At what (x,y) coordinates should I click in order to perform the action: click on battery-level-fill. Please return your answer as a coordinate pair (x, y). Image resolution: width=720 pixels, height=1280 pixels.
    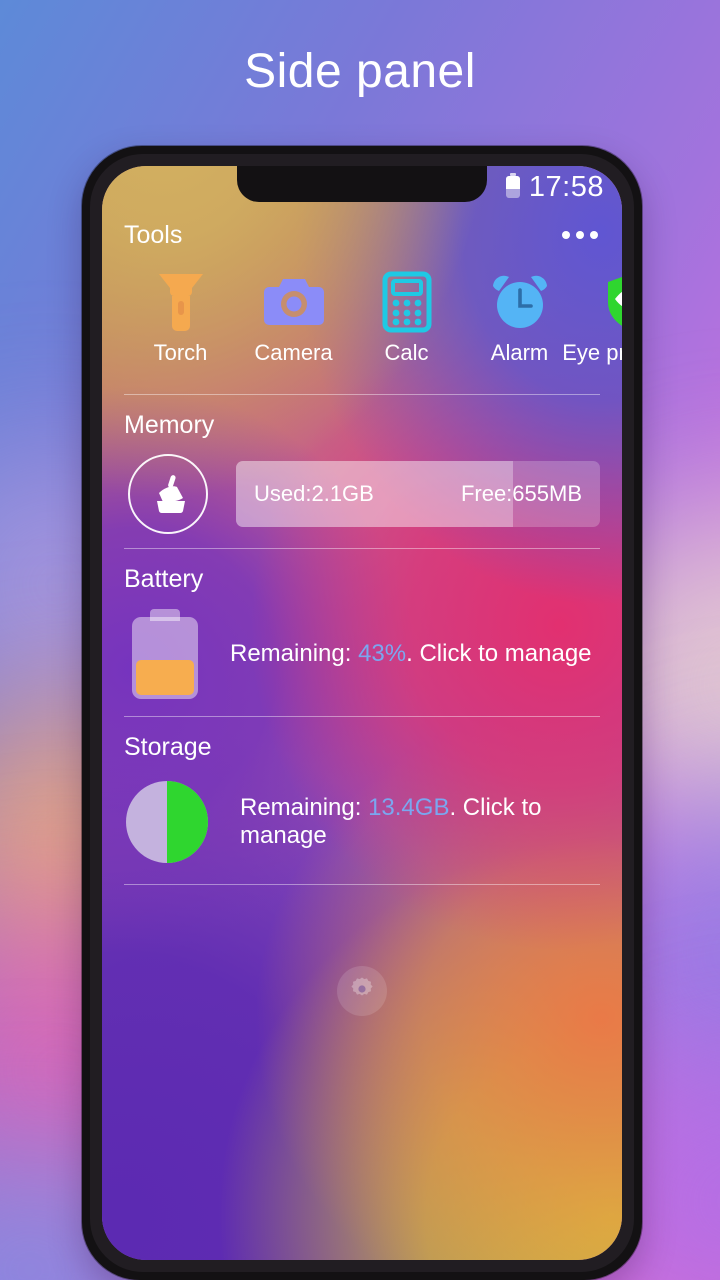
    Looking at the image, I should click on (165, 677).